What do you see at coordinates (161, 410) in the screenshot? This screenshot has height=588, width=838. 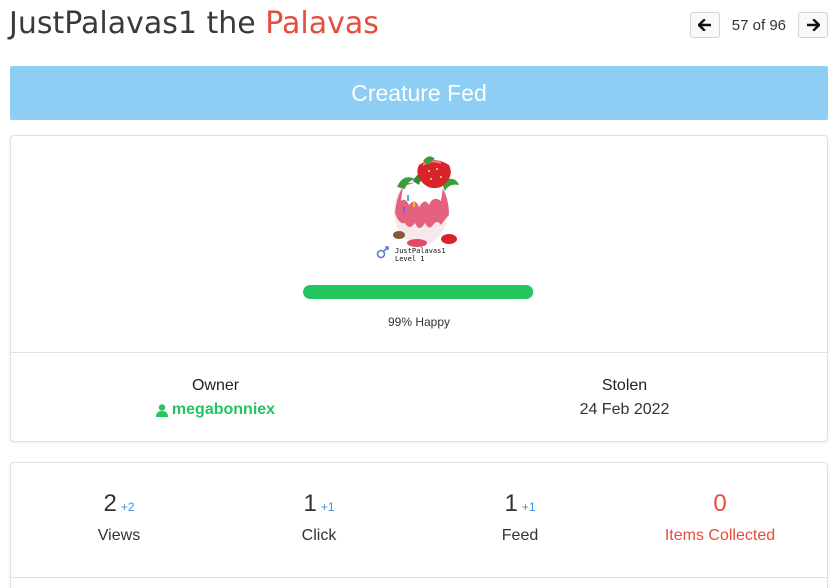 I see `user-icon` at bounding box center [161, 410].